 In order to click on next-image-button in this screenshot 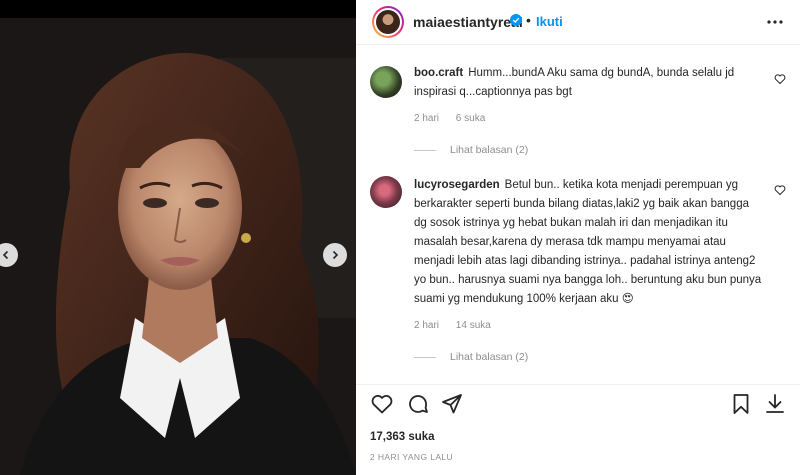, I will do `click(335, 255)`.